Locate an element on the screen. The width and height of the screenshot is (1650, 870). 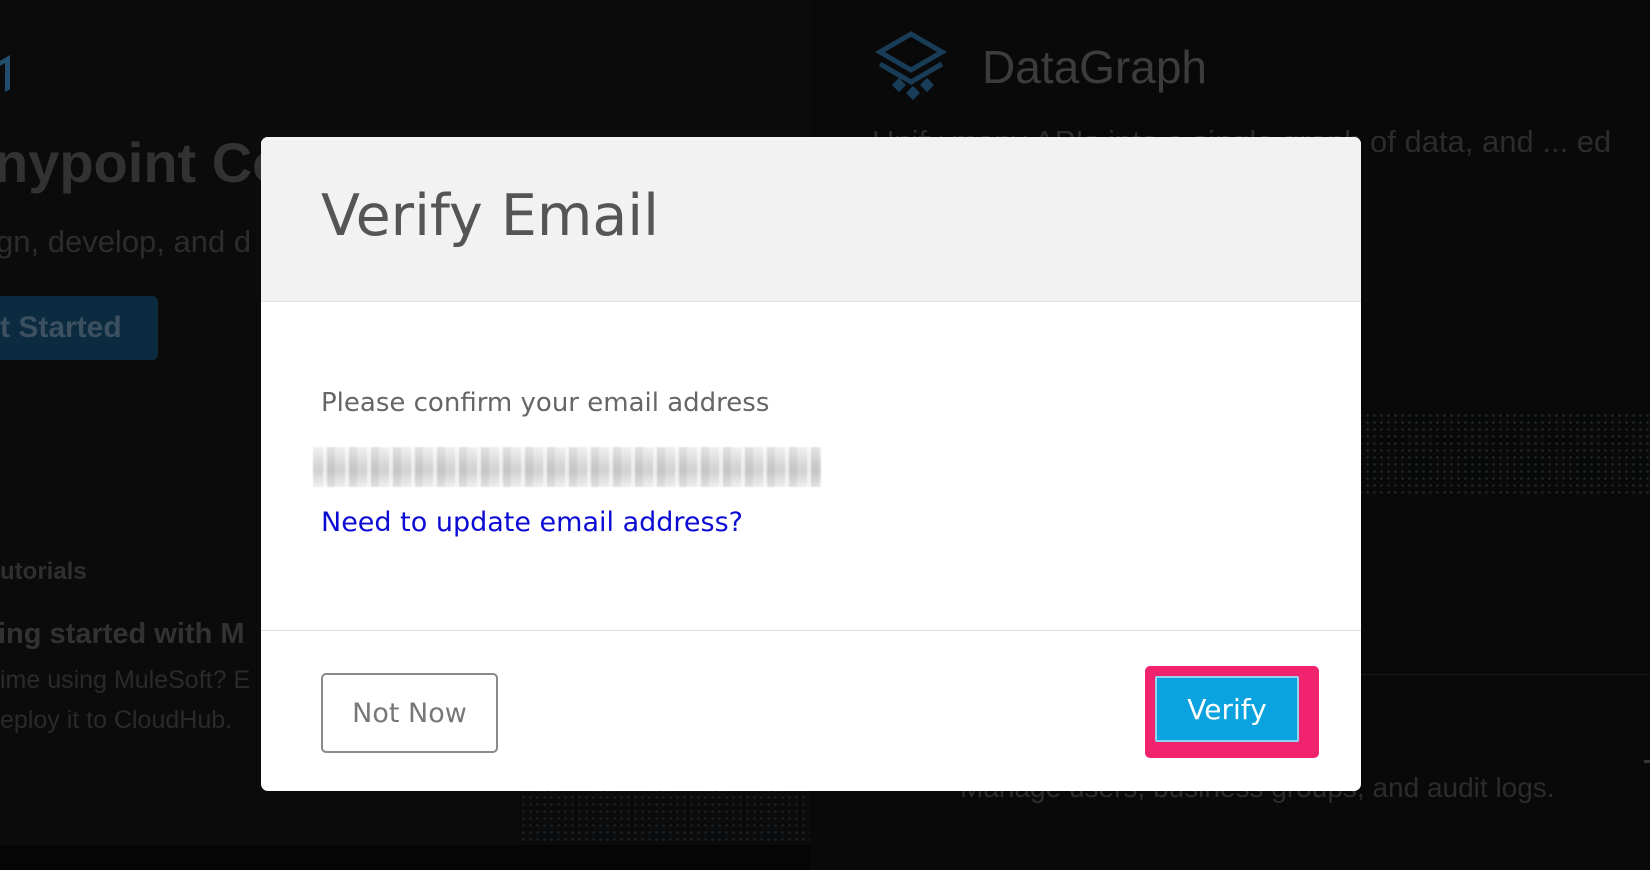
dialog-header: Verify Email is located at coordinates (811, 219).